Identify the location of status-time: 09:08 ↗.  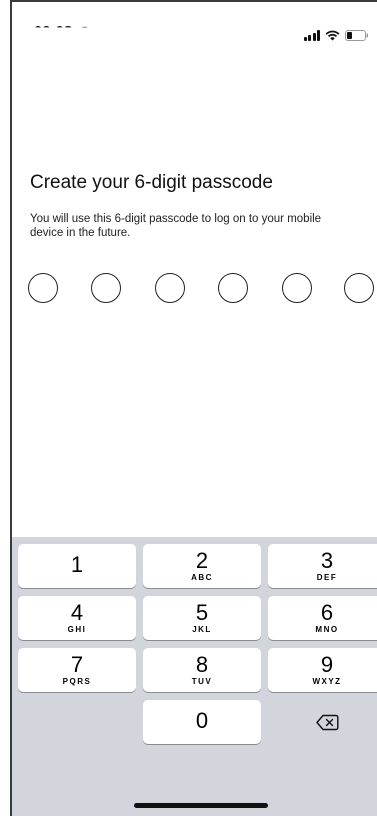
(62, 31).